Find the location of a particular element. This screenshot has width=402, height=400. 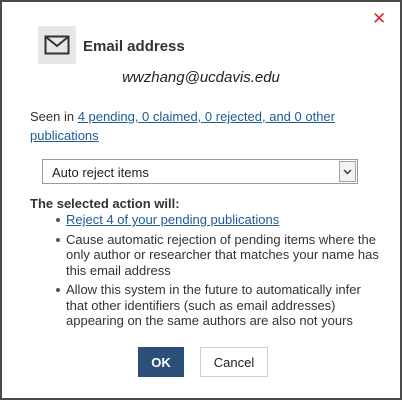

ok-button: OK is located at coordinates (161, 362).